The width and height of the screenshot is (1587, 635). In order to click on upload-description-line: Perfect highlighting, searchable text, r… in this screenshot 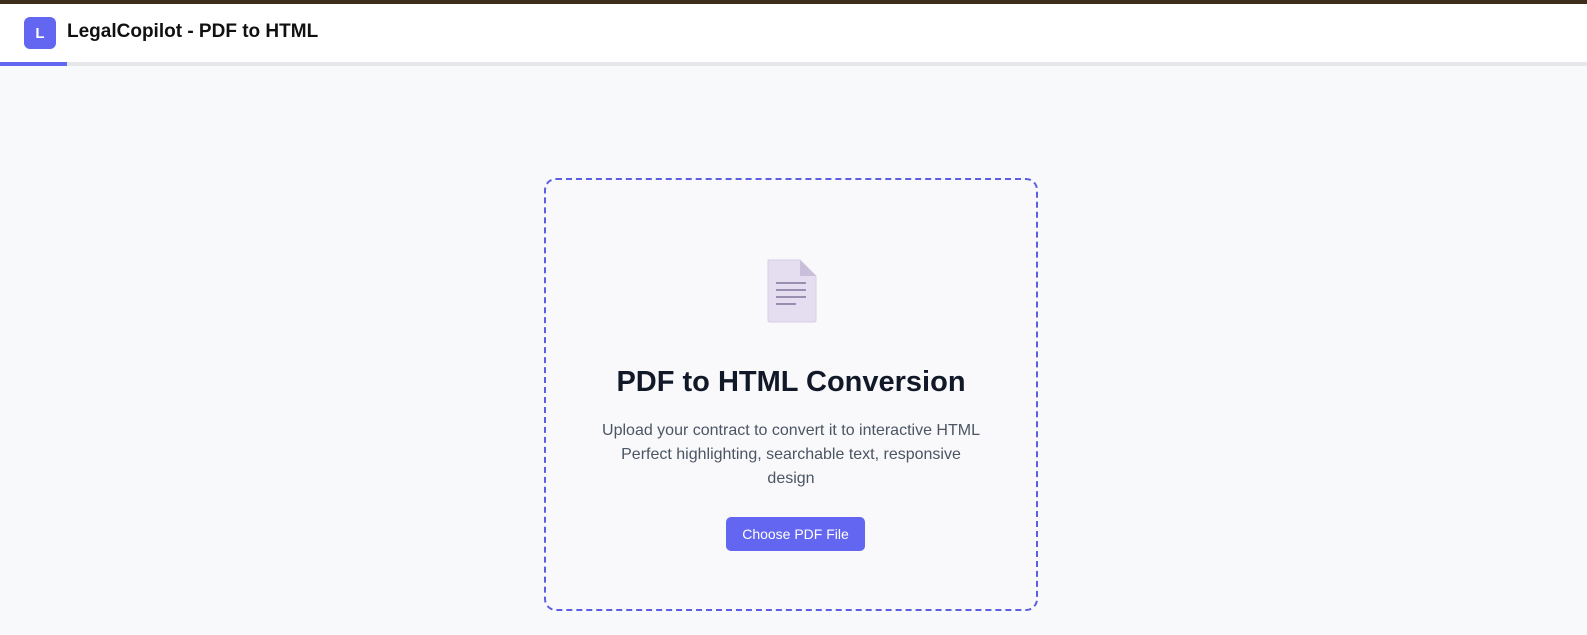, I will do `click(791, 454)`.